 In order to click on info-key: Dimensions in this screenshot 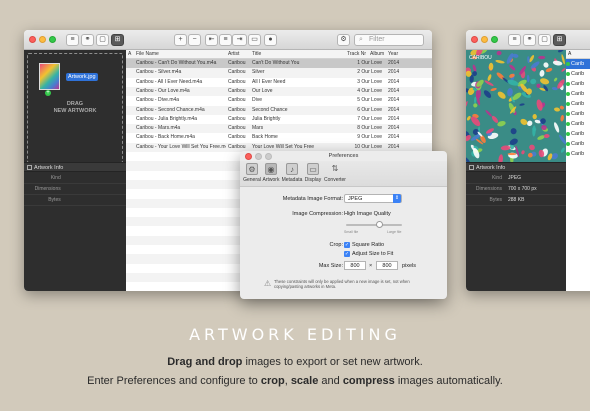, I will do `click(488, 189)`.